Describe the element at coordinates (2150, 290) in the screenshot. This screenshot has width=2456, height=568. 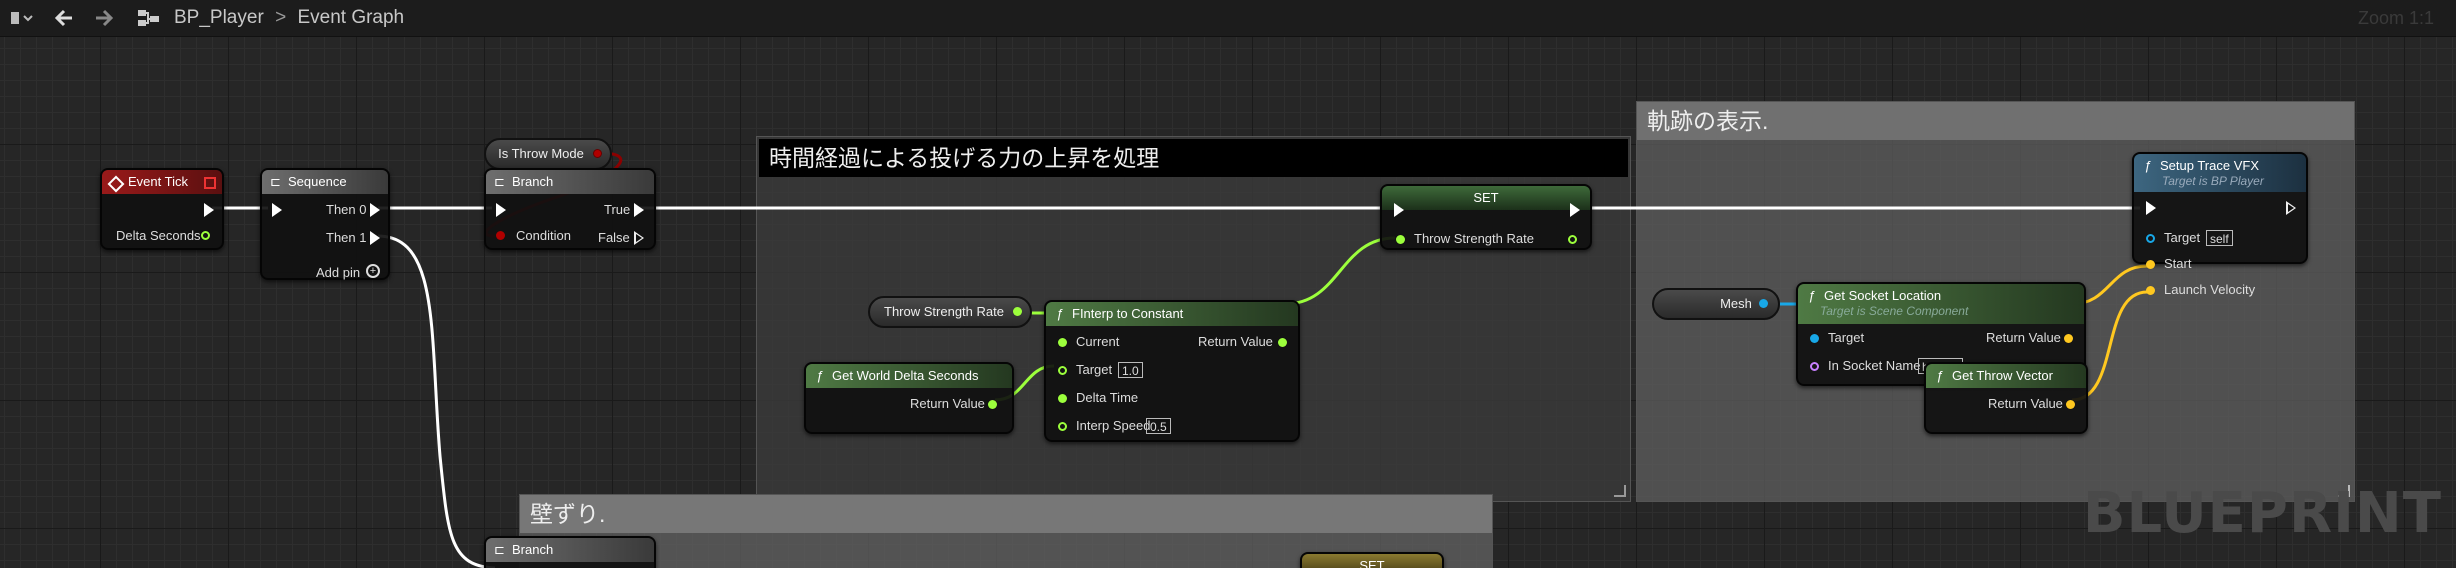
I see `launch-velocity-pin` at that location.